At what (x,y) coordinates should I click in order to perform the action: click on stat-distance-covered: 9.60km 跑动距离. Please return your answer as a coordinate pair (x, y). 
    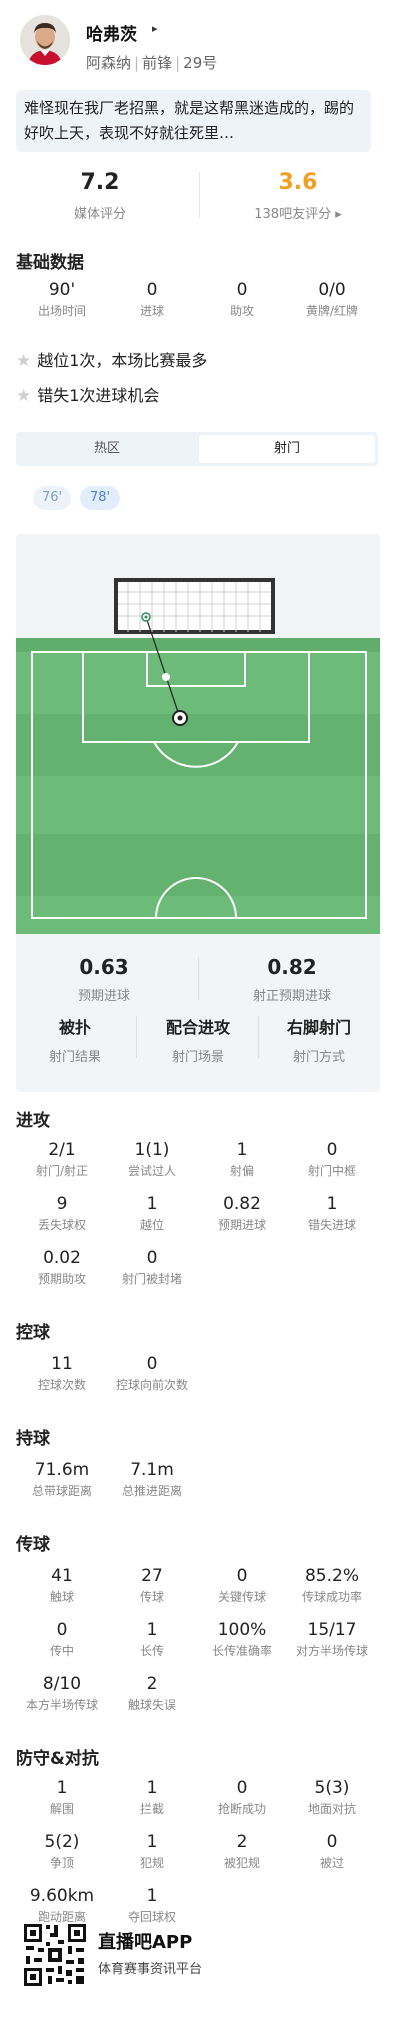
    Looking at the image, I should click on (62, 1905).